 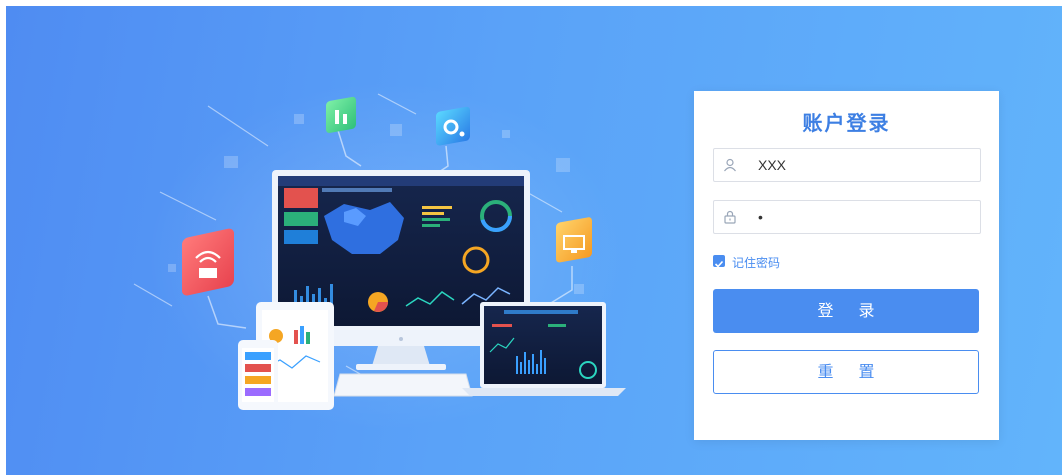 I want to click on reset-button: 重 置, so click(x=846, y=372).